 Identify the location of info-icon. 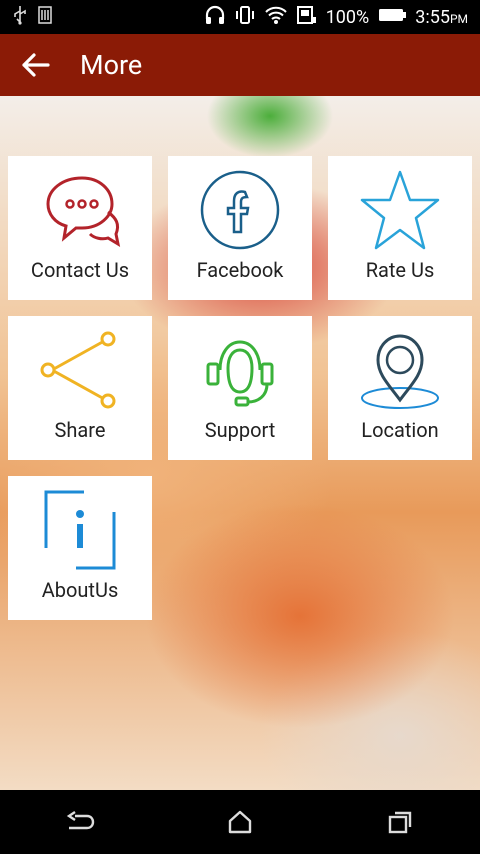
(80, 530).